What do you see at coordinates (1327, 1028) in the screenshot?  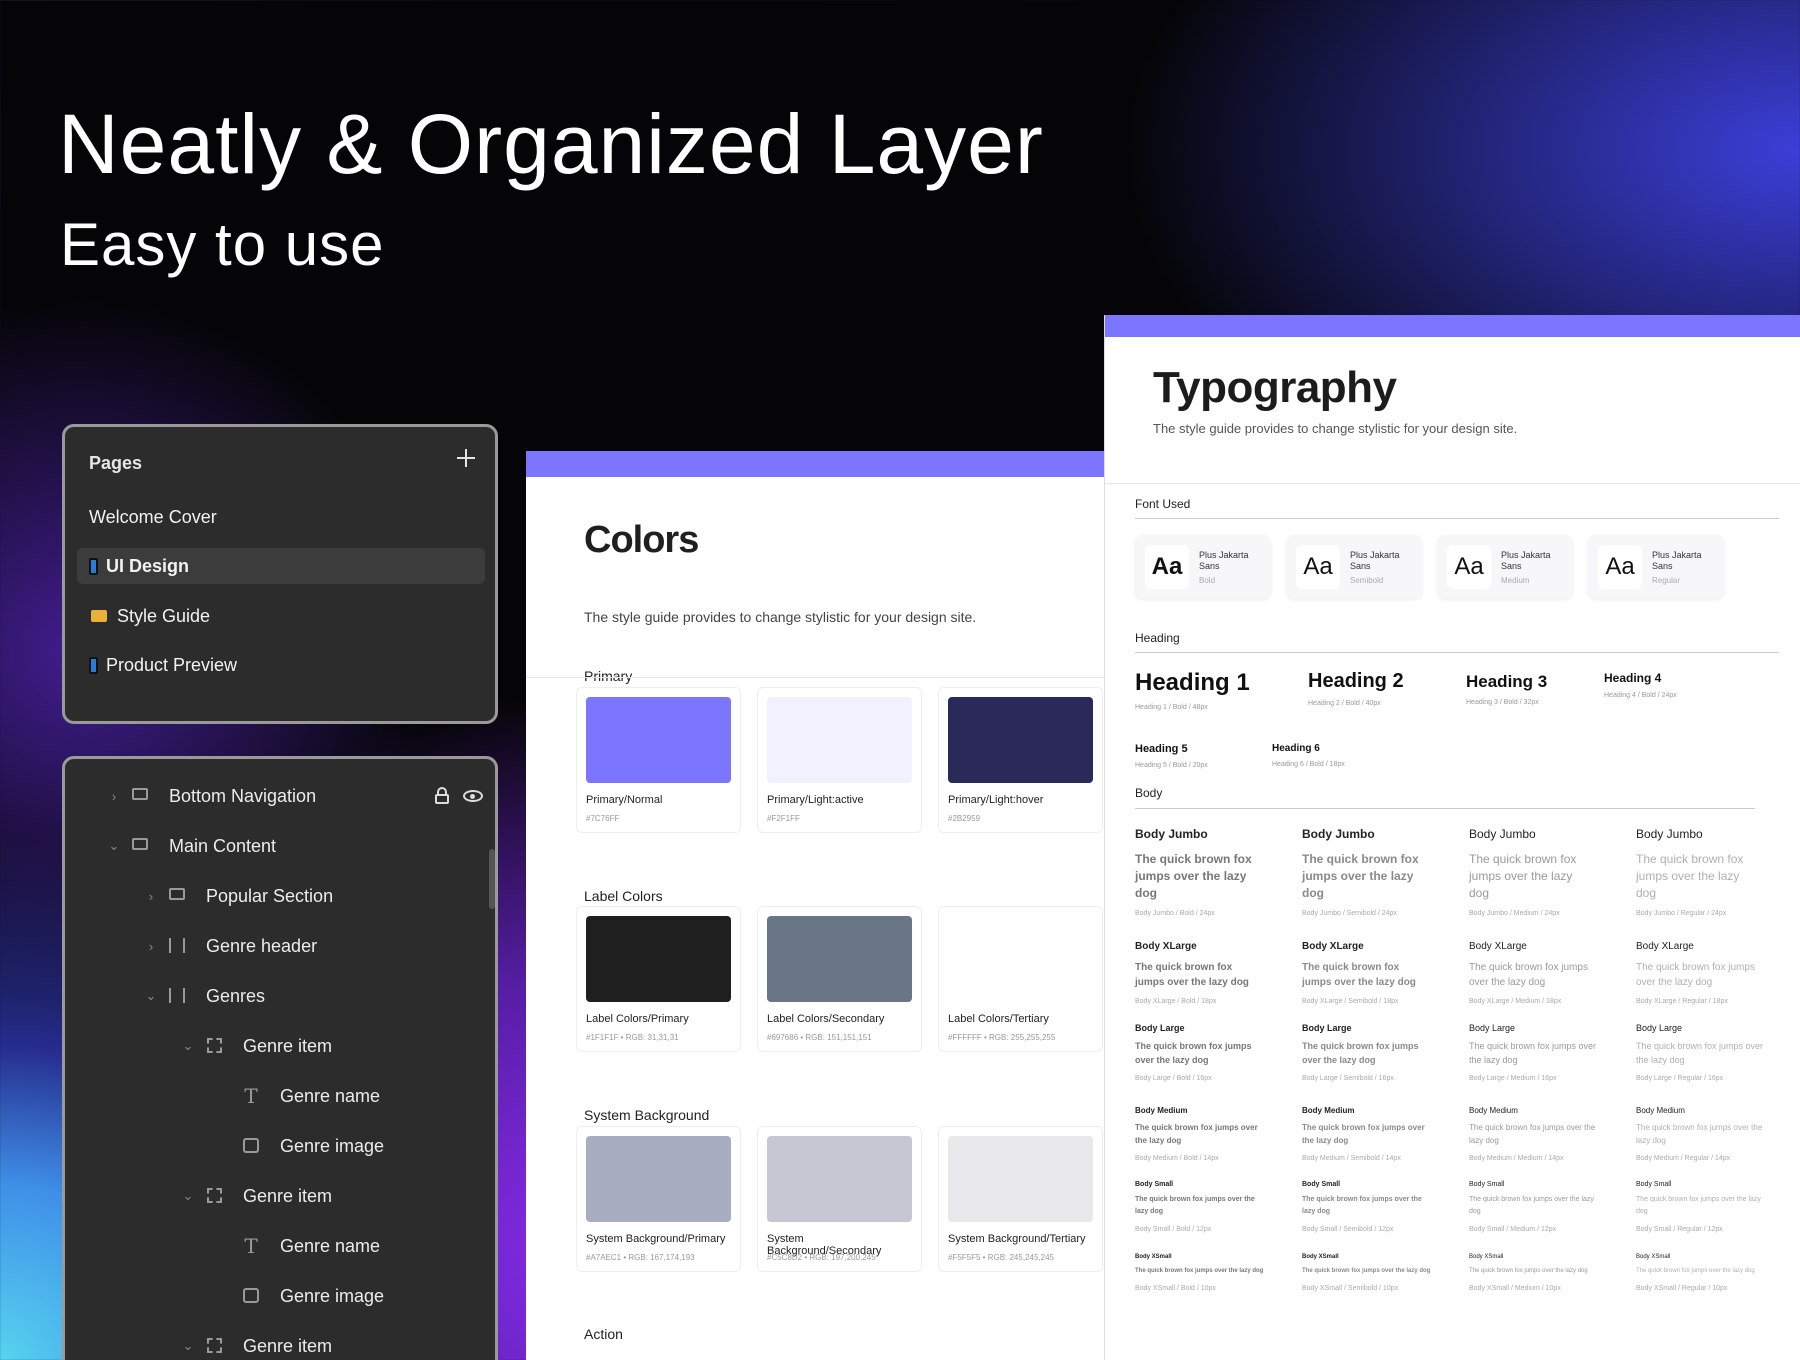 I see `body-style-name: Body Large` at bounding box center [1327, 1028].